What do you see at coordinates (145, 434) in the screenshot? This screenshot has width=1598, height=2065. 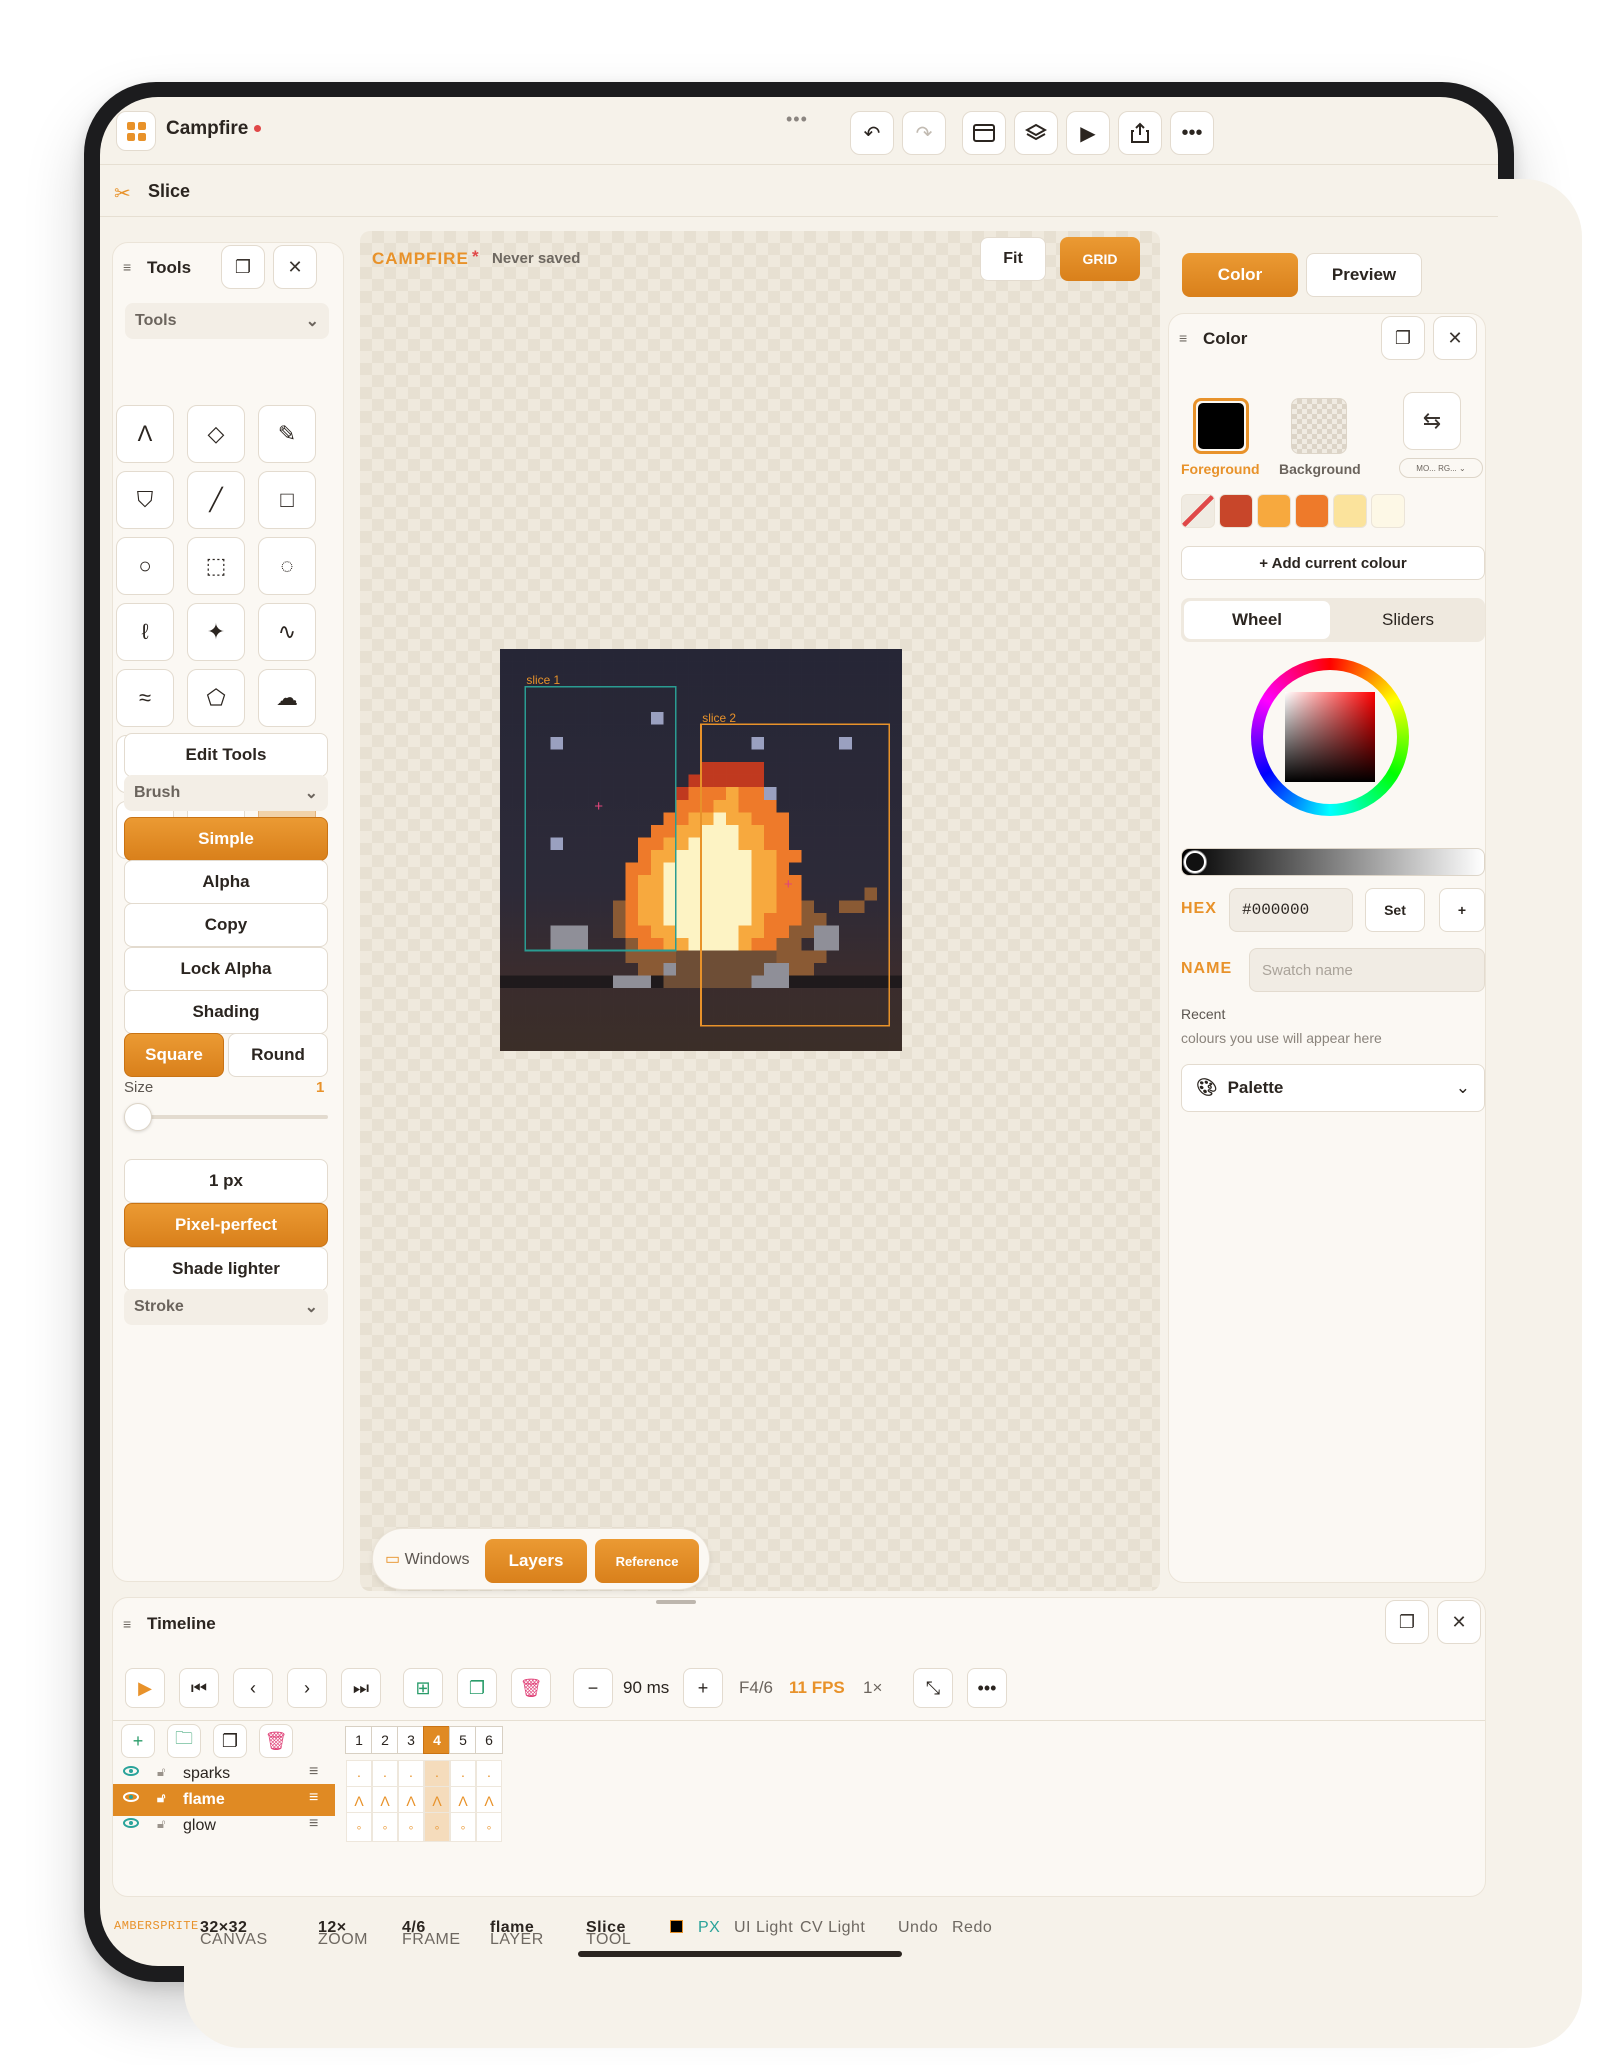 I see `pen-tool: Ʌ` at bounding box center [145, 434].